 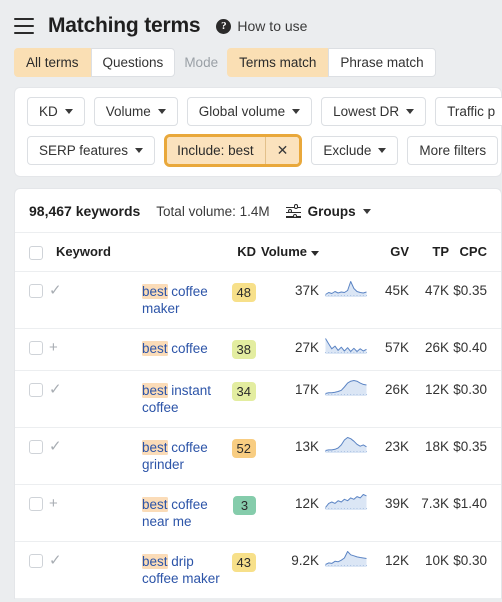 What do you see at coordinates (133, 62) in the screenshot?
I see `tab-questions: Questions` at bounding box center [133, 62].